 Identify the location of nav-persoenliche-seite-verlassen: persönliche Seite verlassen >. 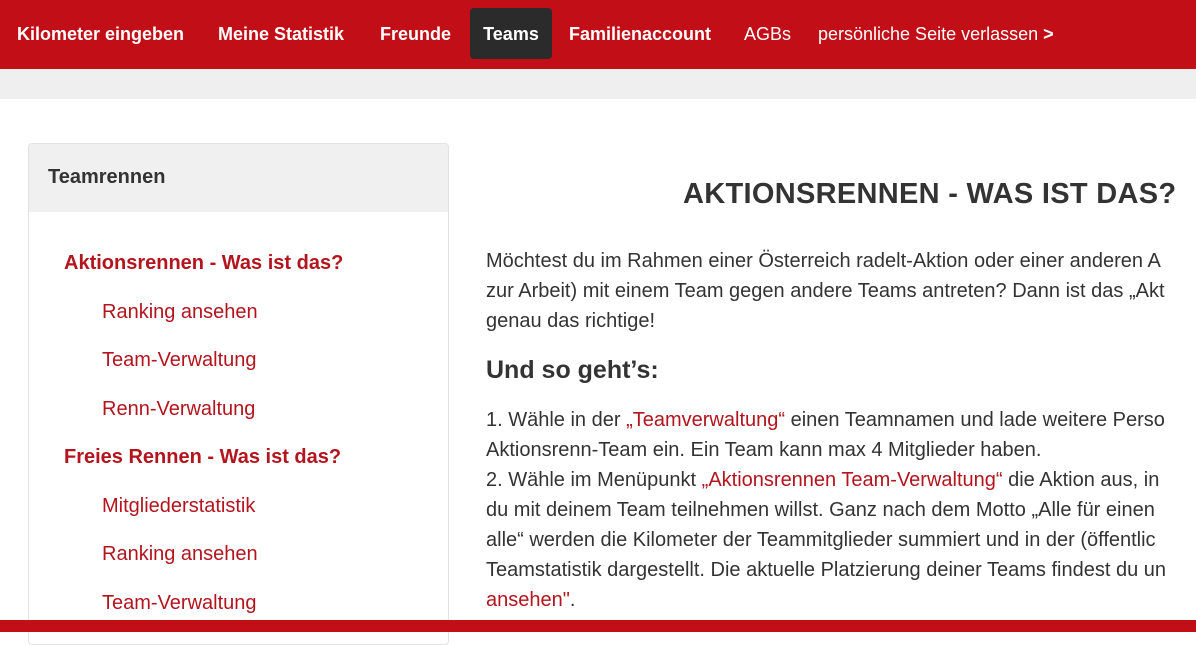
(936, 33).